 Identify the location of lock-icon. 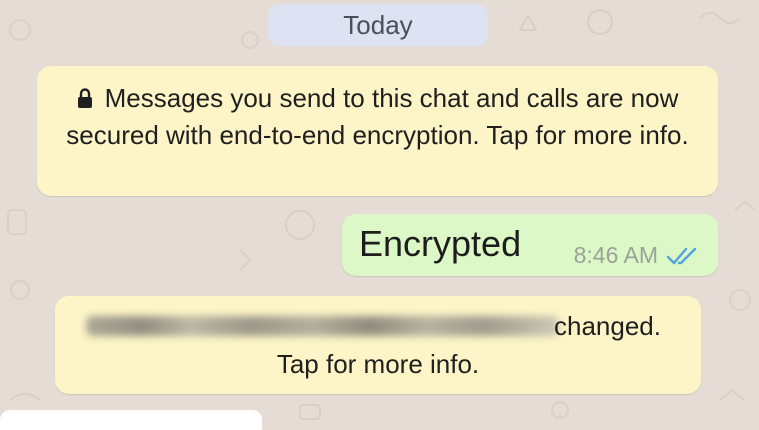
(84, 98).